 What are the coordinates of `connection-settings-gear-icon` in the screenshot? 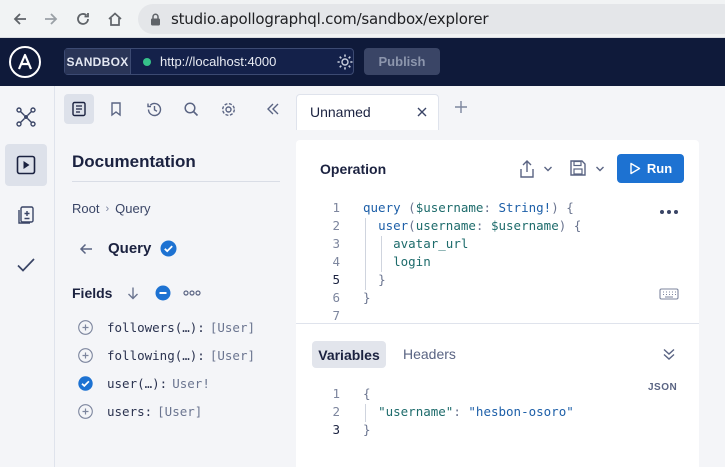 It's located at (345, 64).